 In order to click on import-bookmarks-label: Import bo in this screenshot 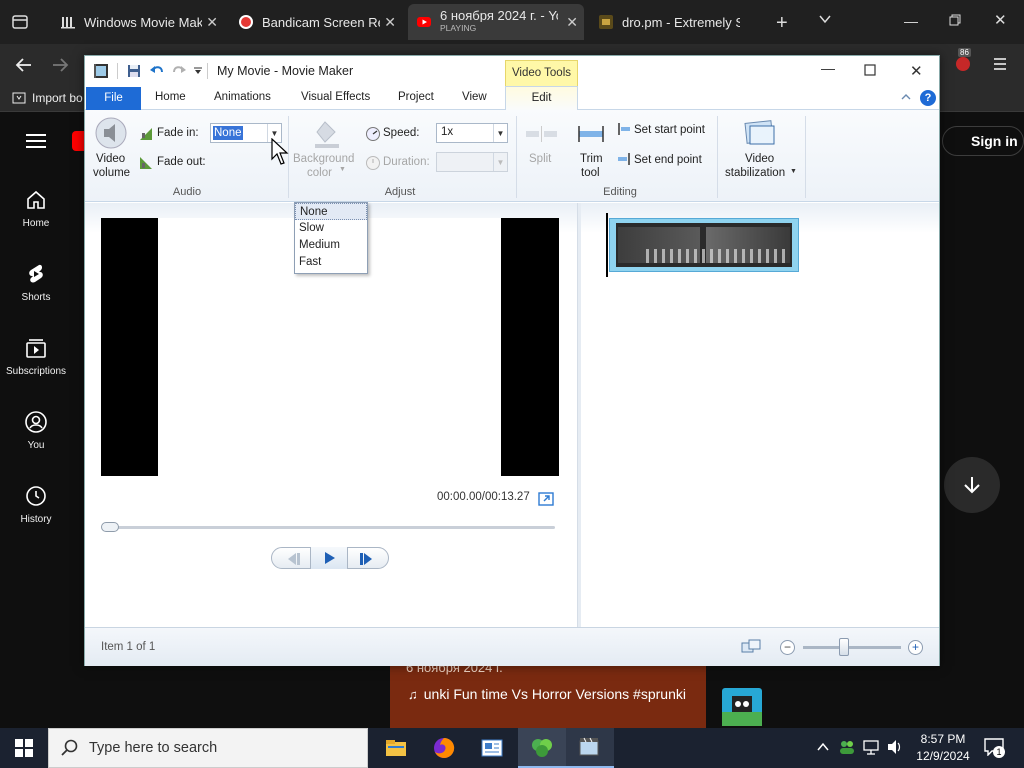, I will do `click(57, 98)`.